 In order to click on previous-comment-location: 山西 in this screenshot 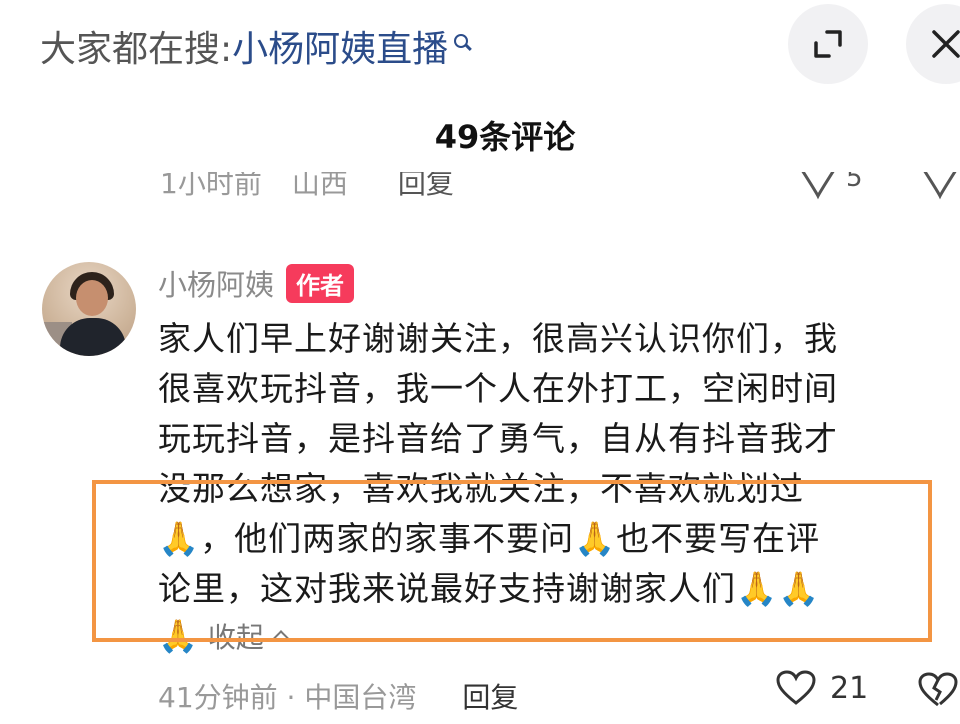, I will do `click(319, 186)`.